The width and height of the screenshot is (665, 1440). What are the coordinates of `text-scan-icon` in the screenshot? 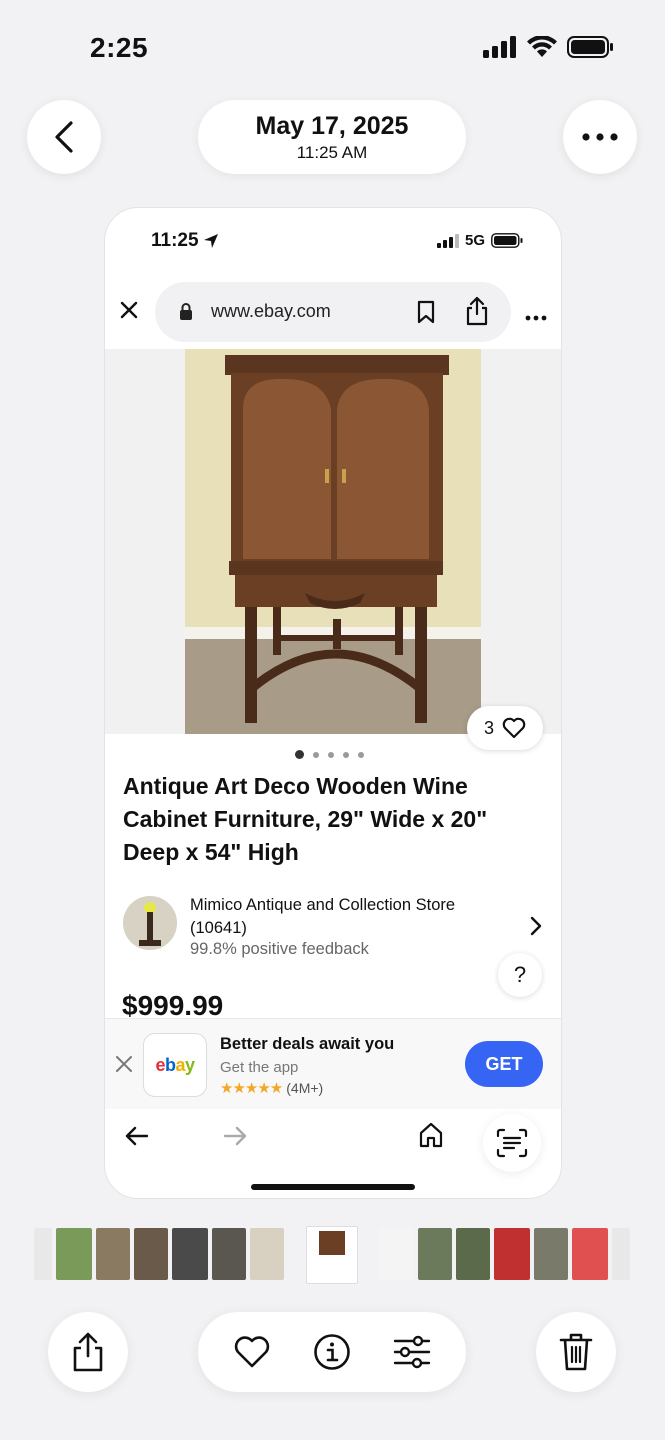 It's located at (512, 1143).